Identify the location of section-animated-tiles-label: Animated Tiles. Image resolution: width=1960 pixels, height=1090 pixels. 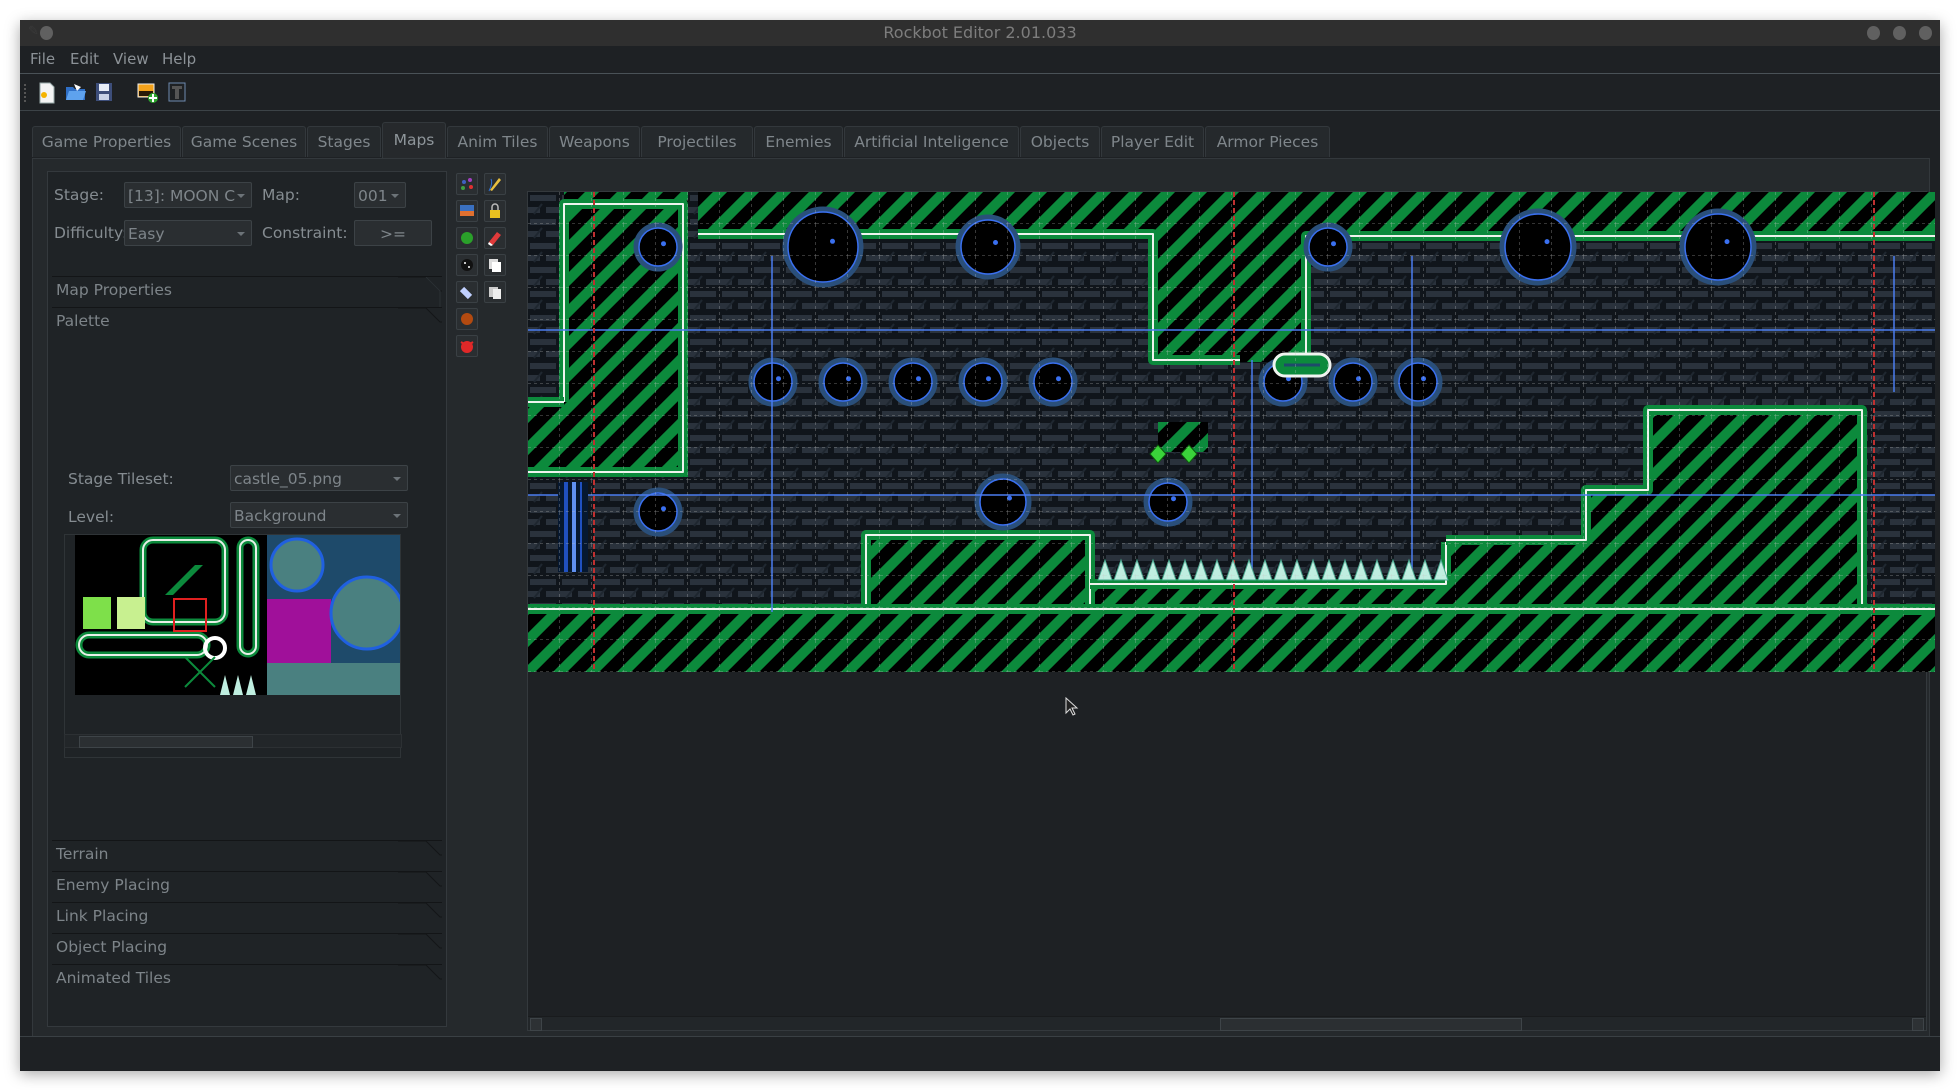
(113, 978).